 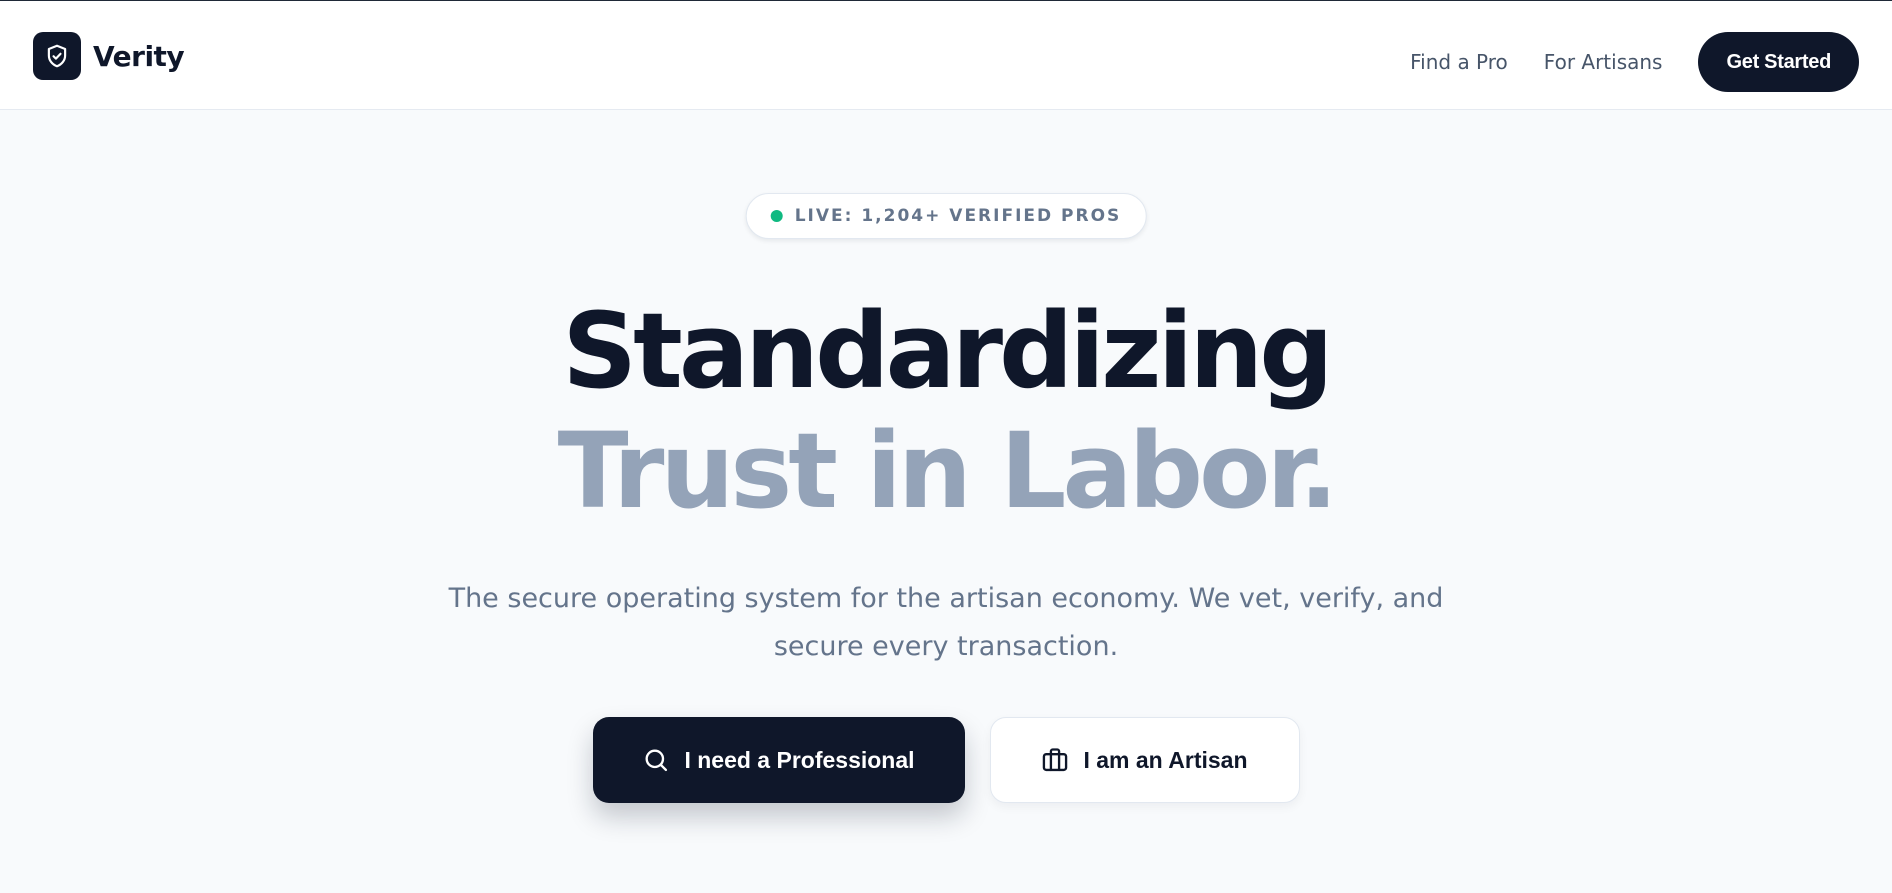 What do you see at coordinates (139, 56) in the screenshot?
I see `brand-name: Verity` at bounding box center [139, 56].